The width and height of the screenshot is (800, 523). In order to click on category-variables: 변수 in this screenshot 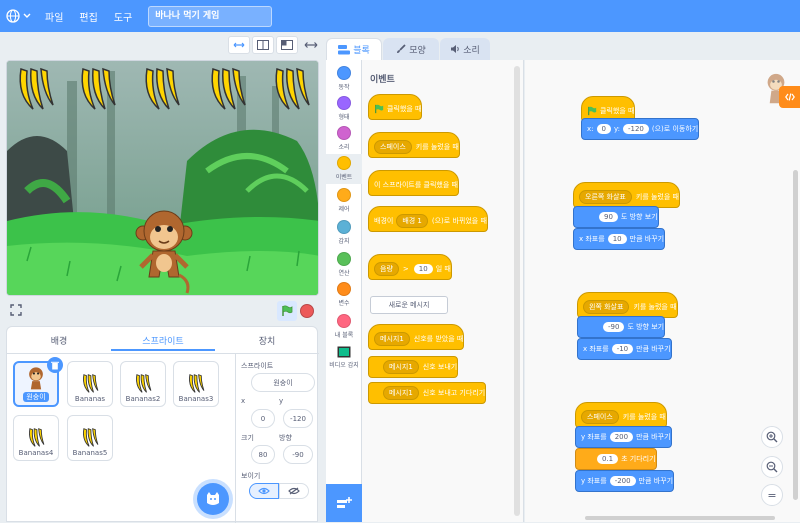, I will do `click(344, 294)`.